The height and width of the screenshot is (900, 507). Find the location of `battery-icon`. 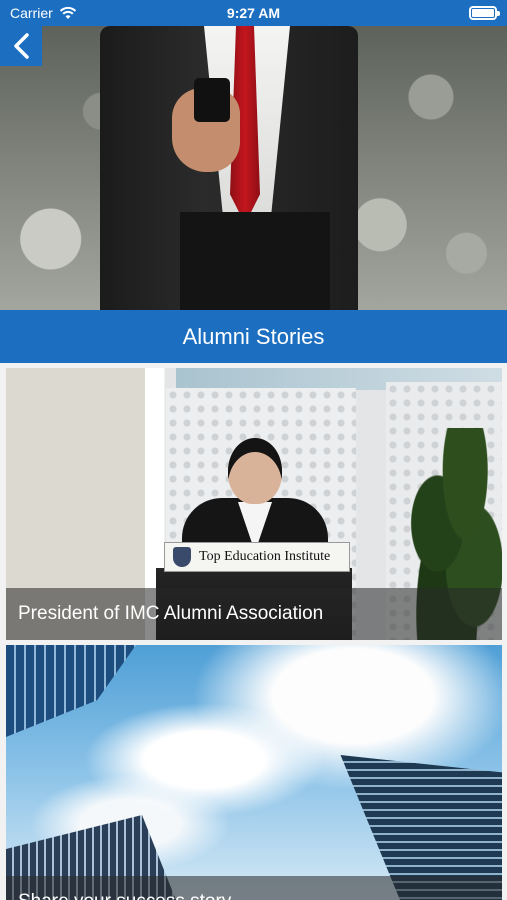

battery-icon is located at coordinates (484, 13).